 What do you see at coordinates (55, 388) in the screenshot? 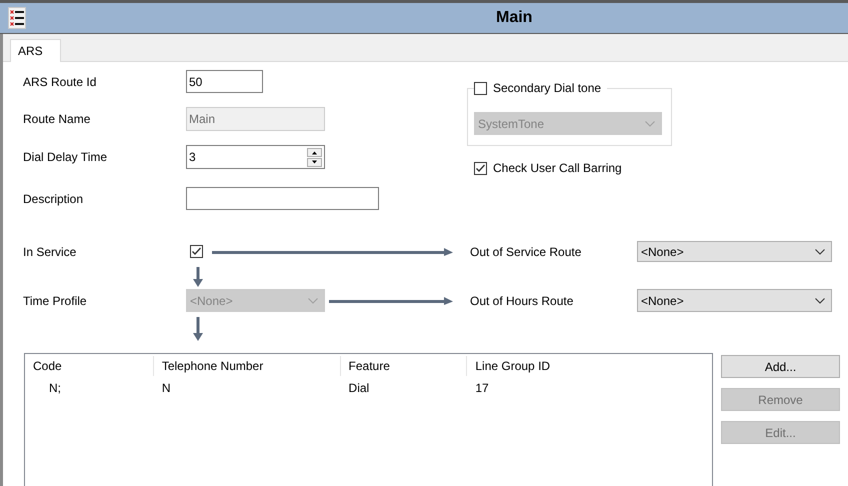
I see `table-cell-text: N;` at bounding box center [55, 388].